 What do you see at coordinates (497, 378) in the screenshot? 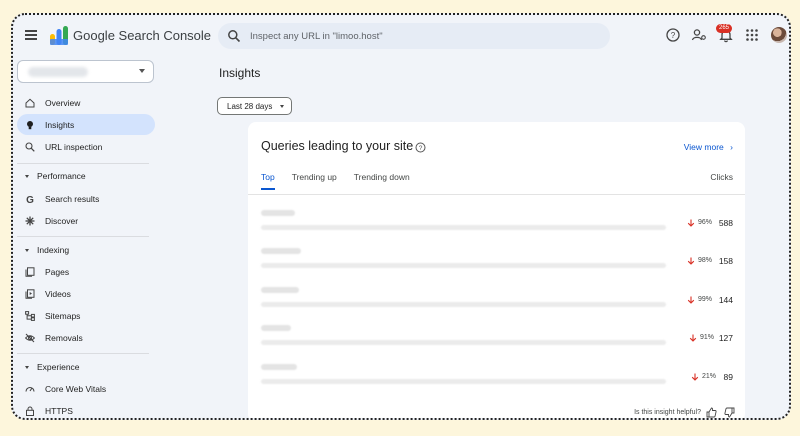
I see `query-row: 21% 89` at bounding box center [497, 378].